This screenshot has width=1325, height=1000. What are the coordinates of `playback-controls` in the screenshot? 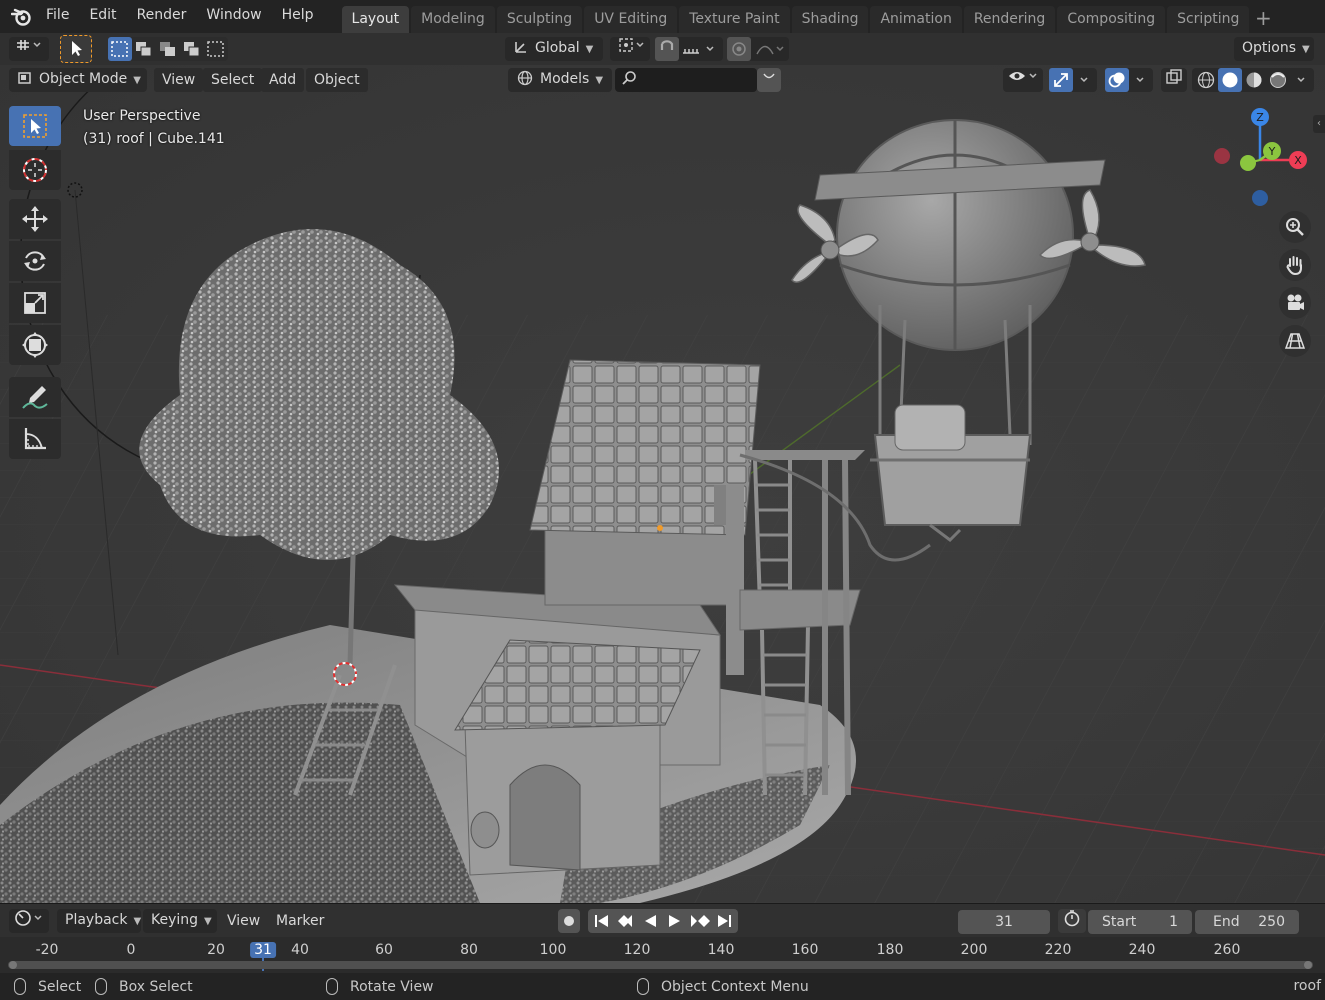 It's located at (663, 921).